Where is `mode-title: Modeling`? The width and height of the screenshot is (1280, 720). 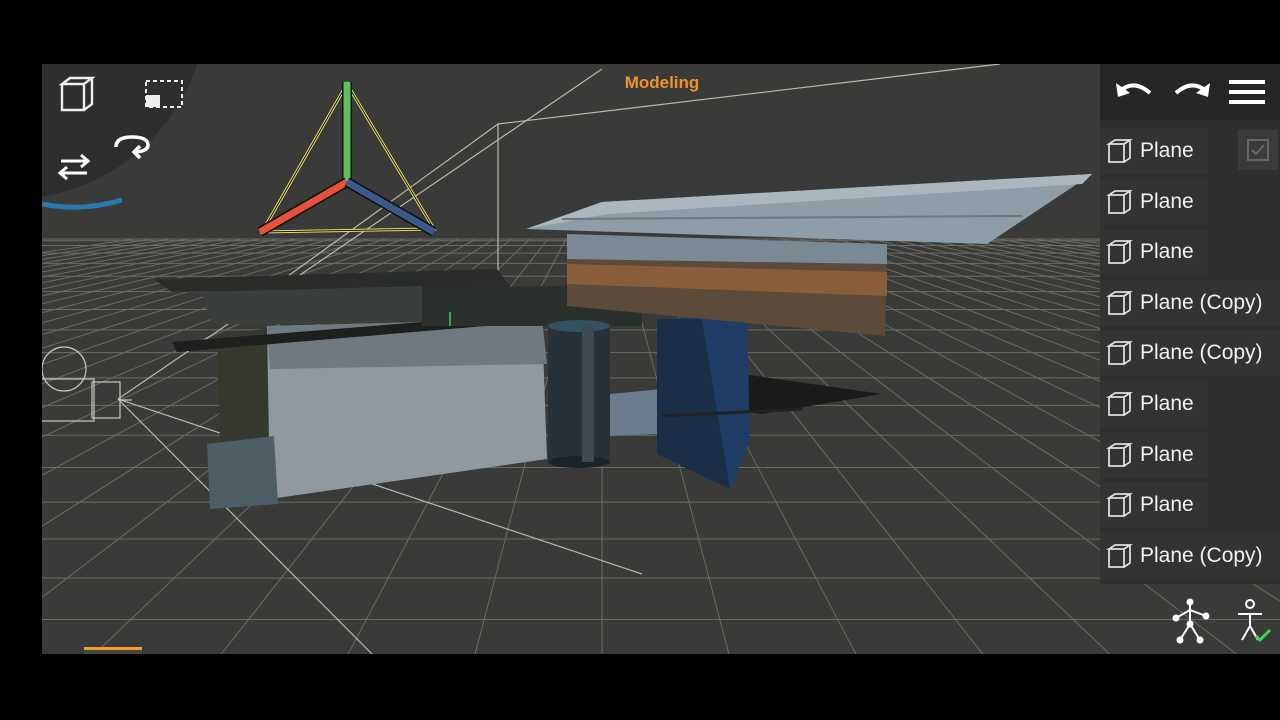 mode-title: Modeling is located at coordinates (662, 82).